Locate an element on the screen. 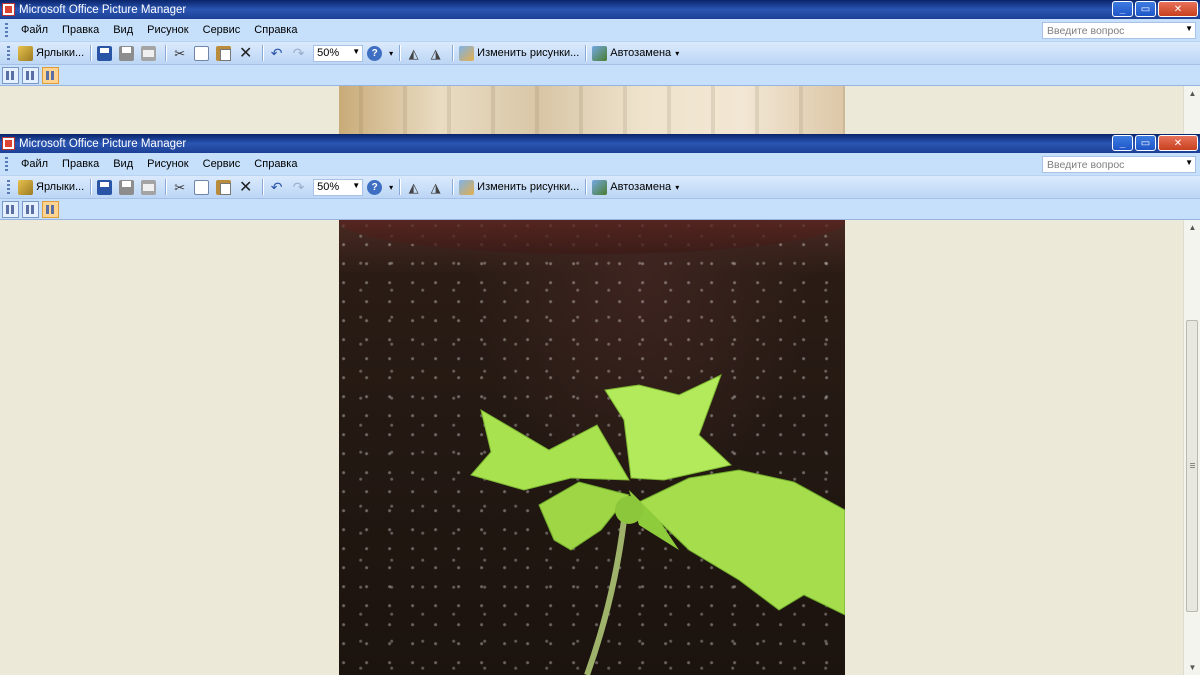 This screenshot has height=675, width=1200. zoom-value: 50% is located at coordinates (328, 187).